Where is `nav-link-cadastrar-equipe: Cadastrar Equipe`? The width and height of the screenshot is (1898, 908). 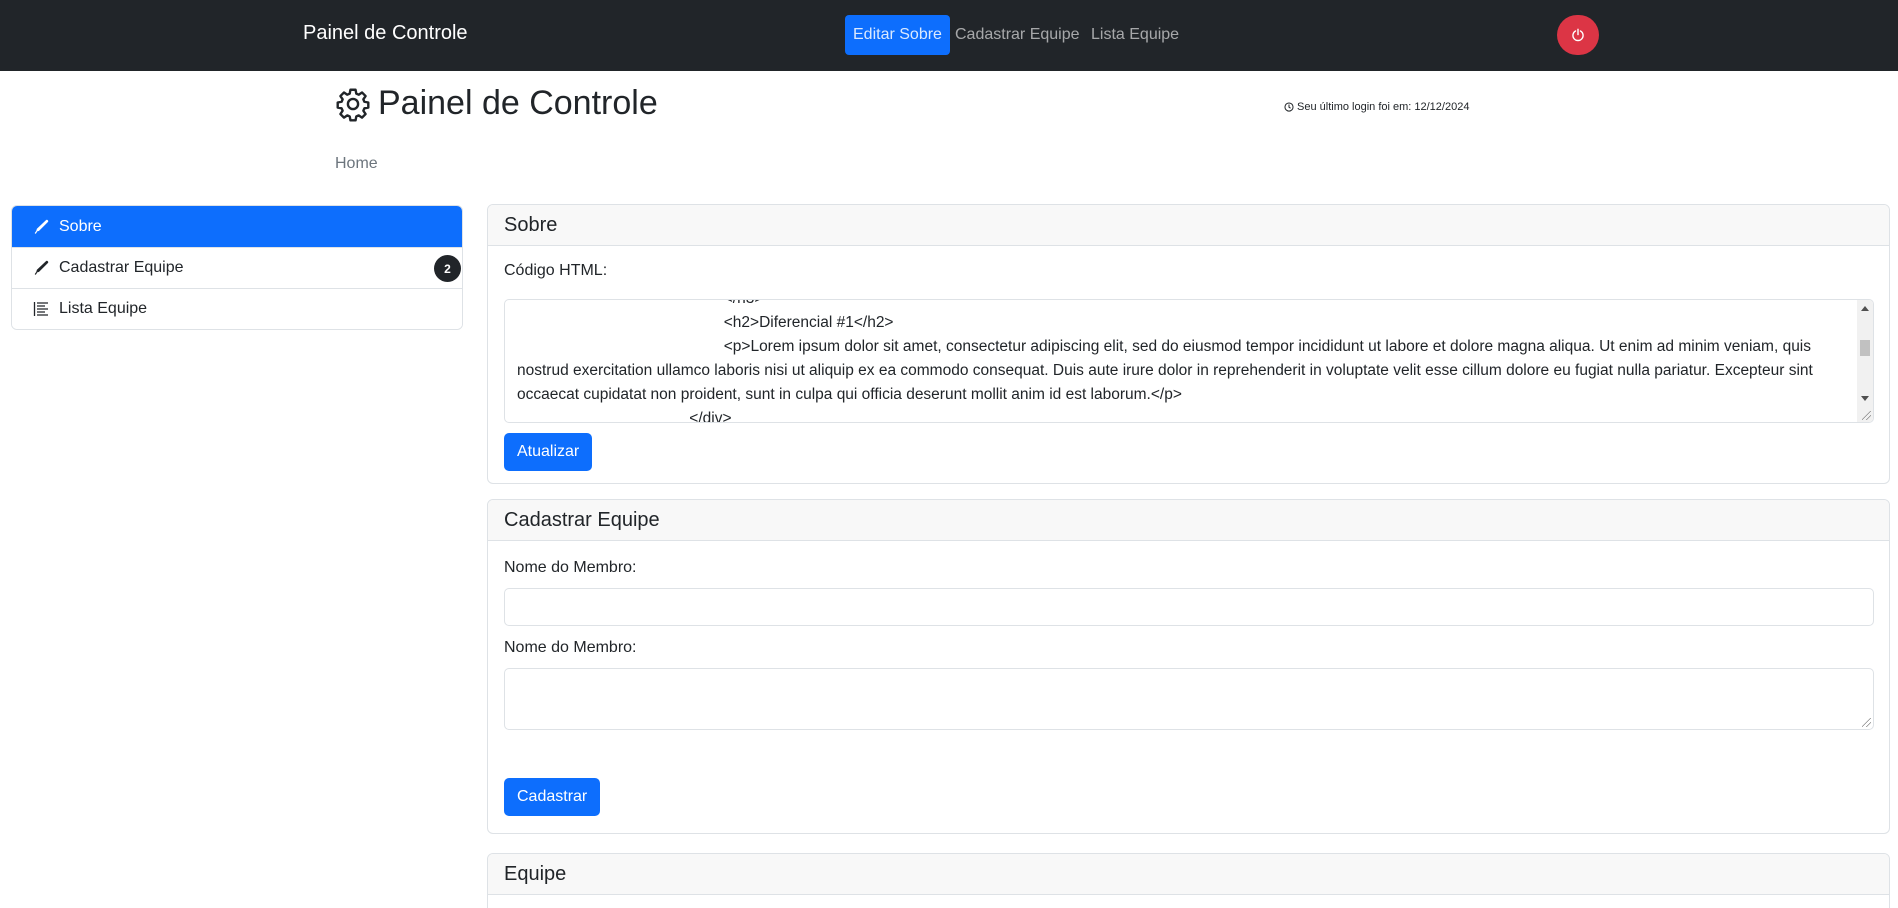
nav-link-cadastrar-equipe: Cadastrar Equipe is located at coordinates (1017, 35).